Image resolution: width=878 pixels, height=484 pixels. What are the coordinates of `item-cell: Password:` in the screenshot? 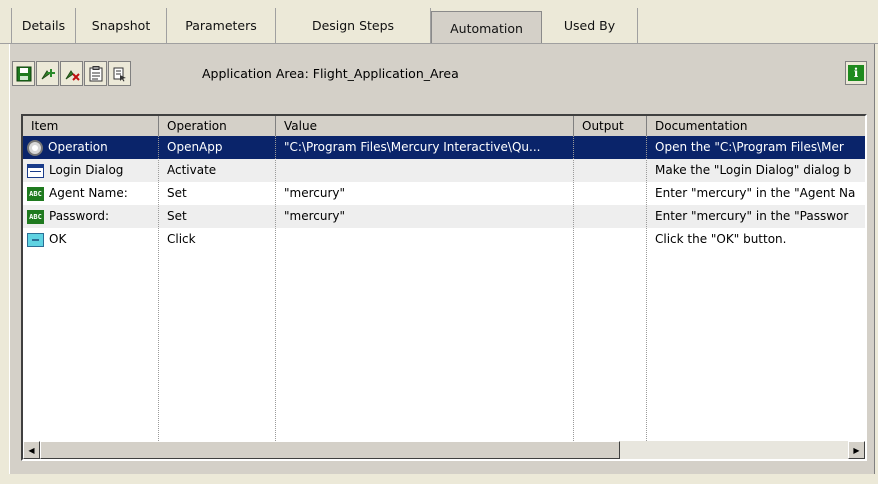 It's located at (79, 216).